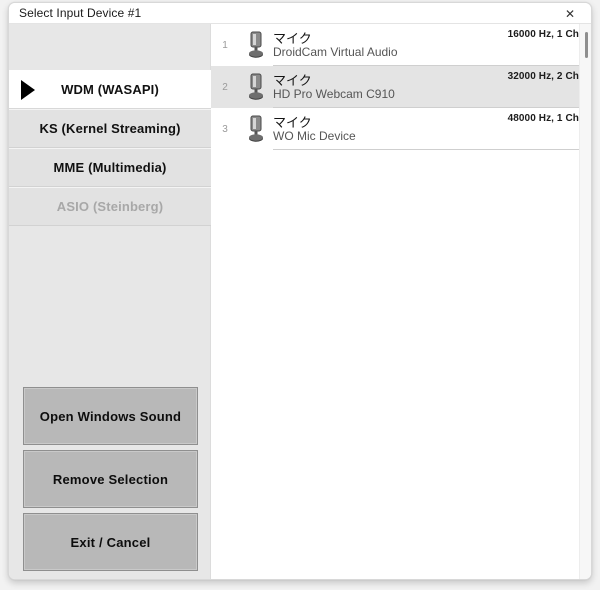 The width and height of the screenshot is (600, 590). I want to click on list-item: 3 マイク WO Mic Device 48000 Hz, 1 Ch, so click(401, 129).